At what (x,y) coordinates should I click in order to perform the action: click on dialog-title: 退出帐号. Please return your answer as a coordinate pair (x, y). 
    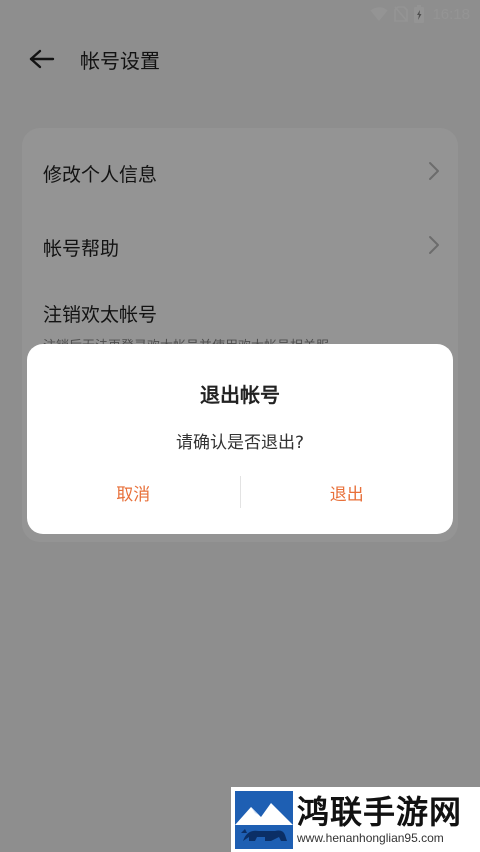
    Looking at the image, I should click on (240, 395).